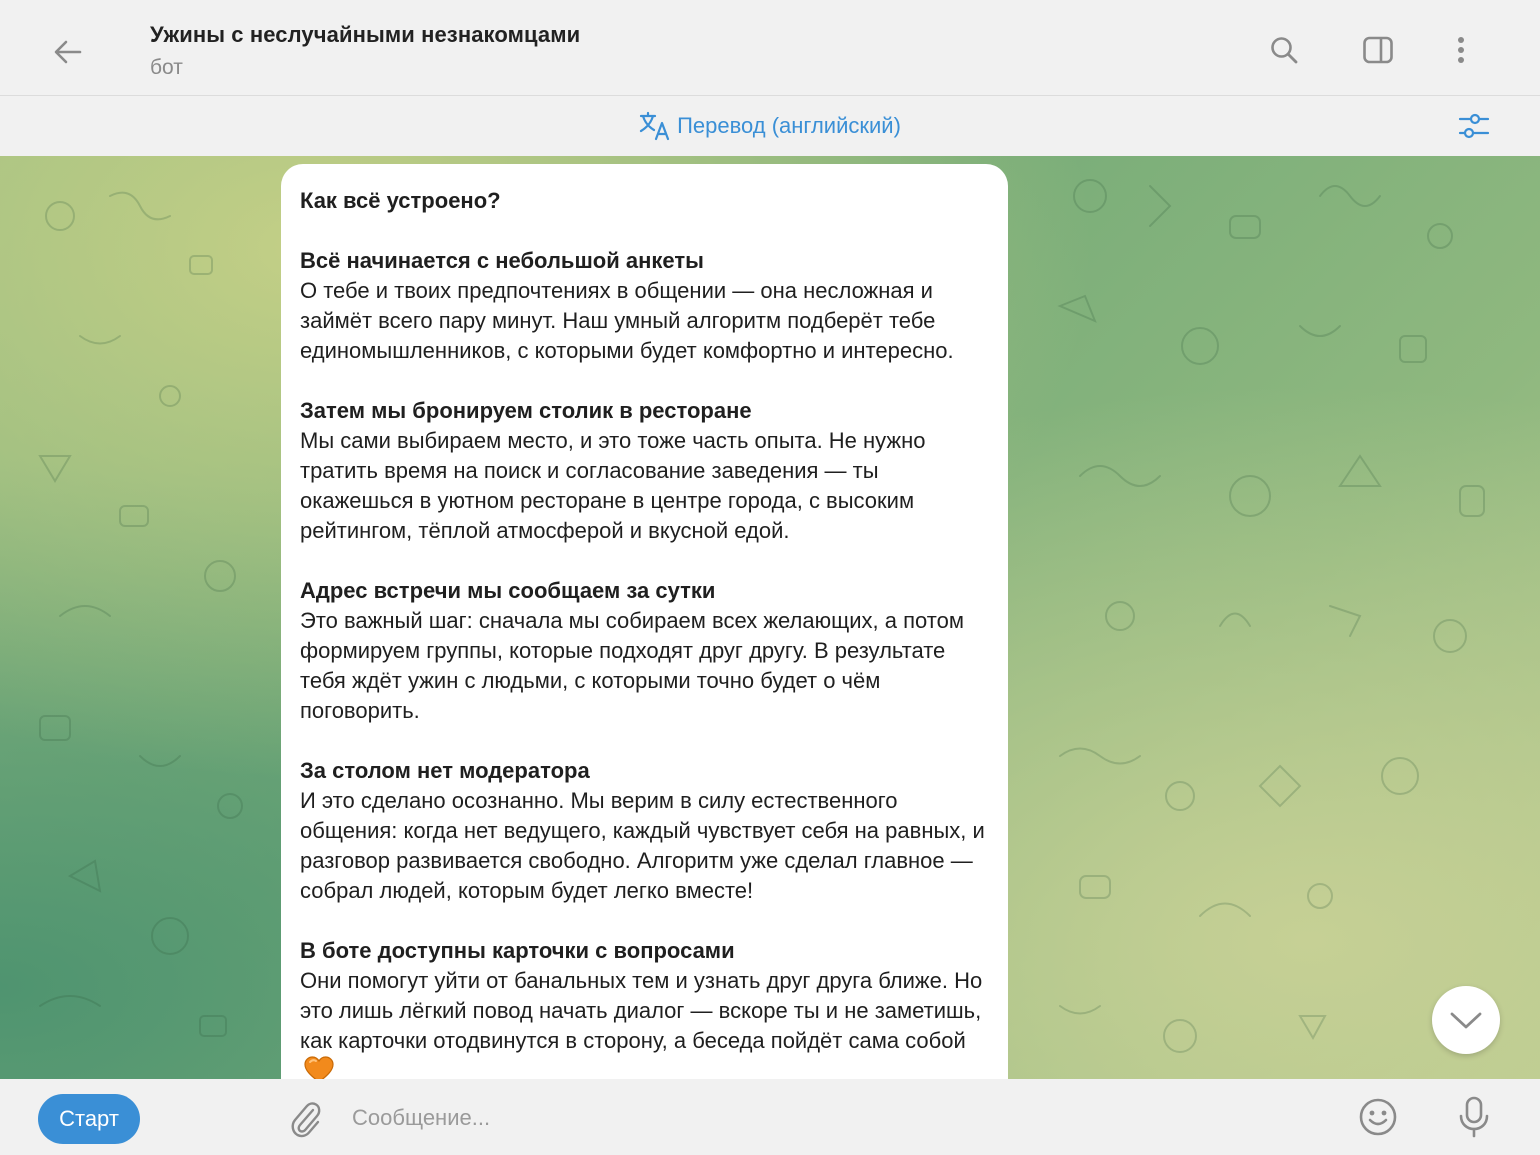  I want to click on section-heading: За столом нет модератора, so click(445, 770).